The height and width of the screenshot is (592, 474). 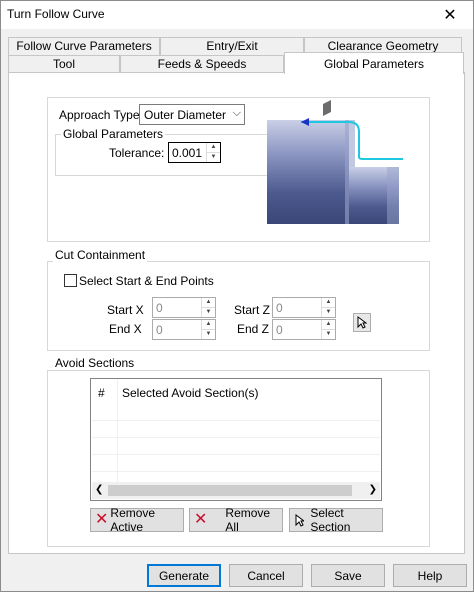 What do you see at coordinates (213, 152) in the screenshot?
I see `tolerance-spin-buttons: ▲ ▼` at bounding box center [213, 152].